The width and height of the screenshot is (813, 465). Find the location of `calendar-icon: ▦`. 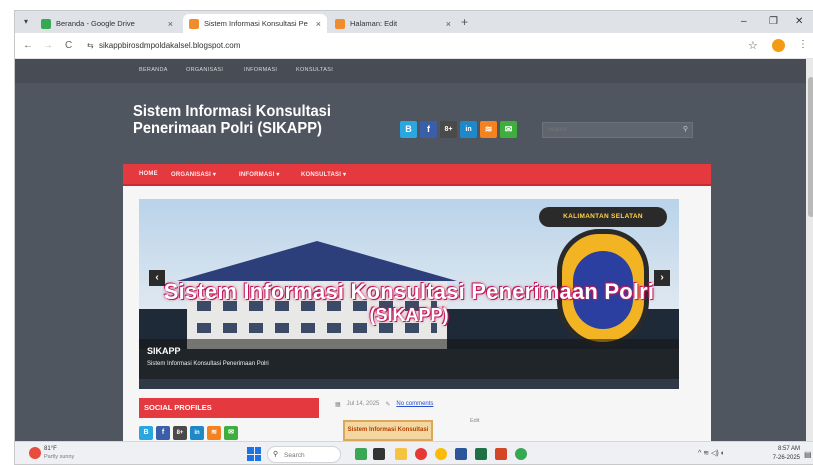

calendar-icon: ▦ is located at coordinates (338, 405).